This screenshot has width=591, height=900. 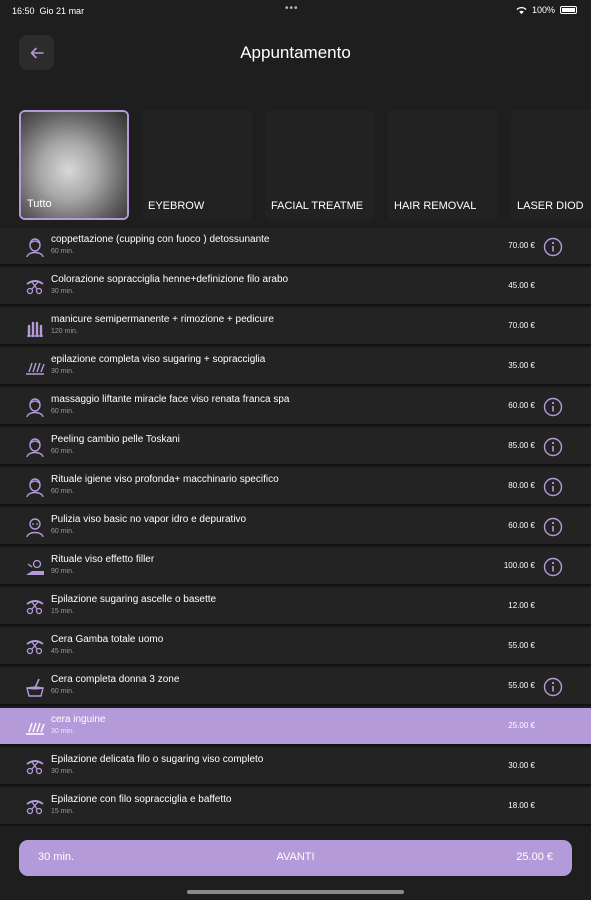 I want to click on hair-removal-icon, so click(x=35, y=727).